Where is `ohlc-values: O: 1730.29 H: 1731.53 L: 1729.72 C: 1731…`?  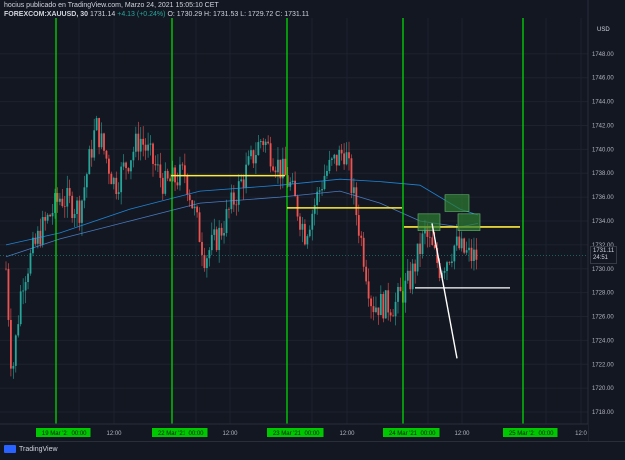
ohlc-values: O: 1730.29 H: 1731.53 L: 1729.72 C: 1731… is located at coordinates (238, 14).